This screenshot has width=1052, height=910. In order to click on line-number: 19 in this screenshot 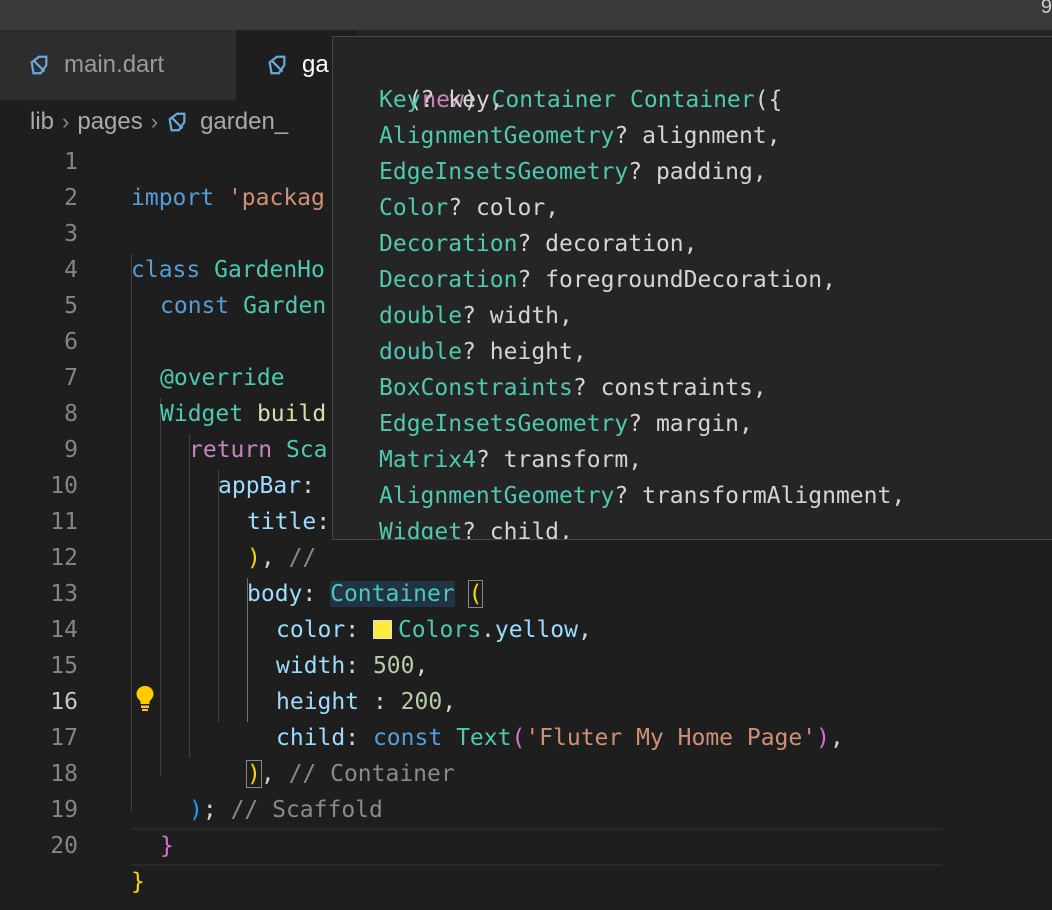, I will do `click(64, 810)`.